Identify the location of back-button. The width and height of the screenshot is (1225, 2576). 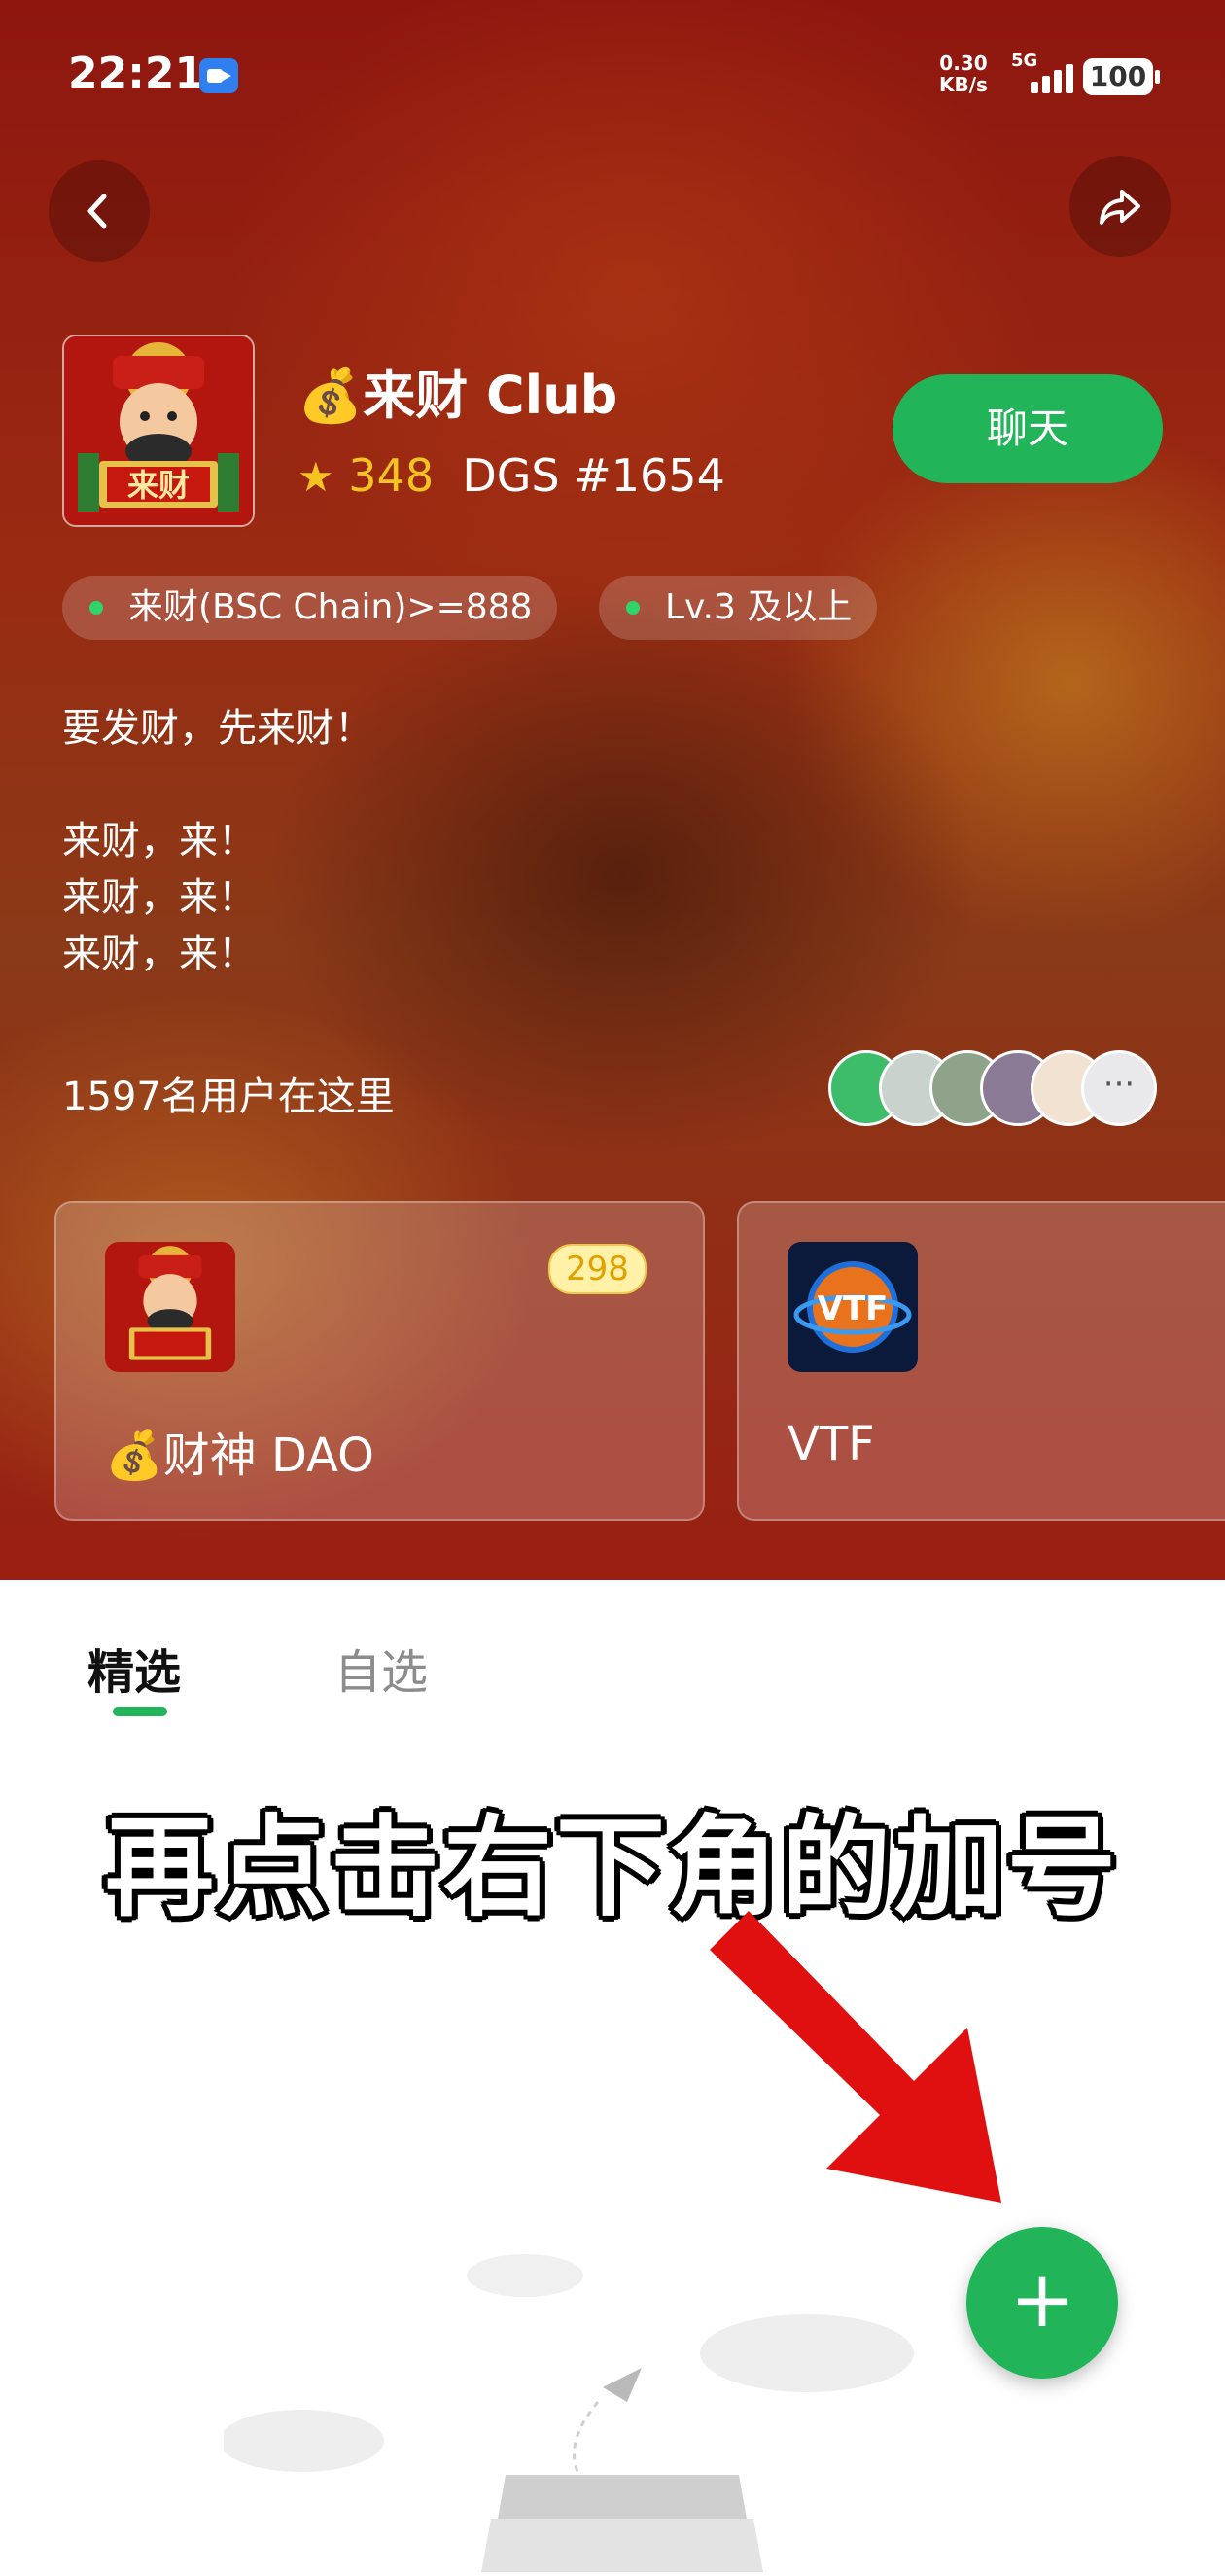
(99, 211).